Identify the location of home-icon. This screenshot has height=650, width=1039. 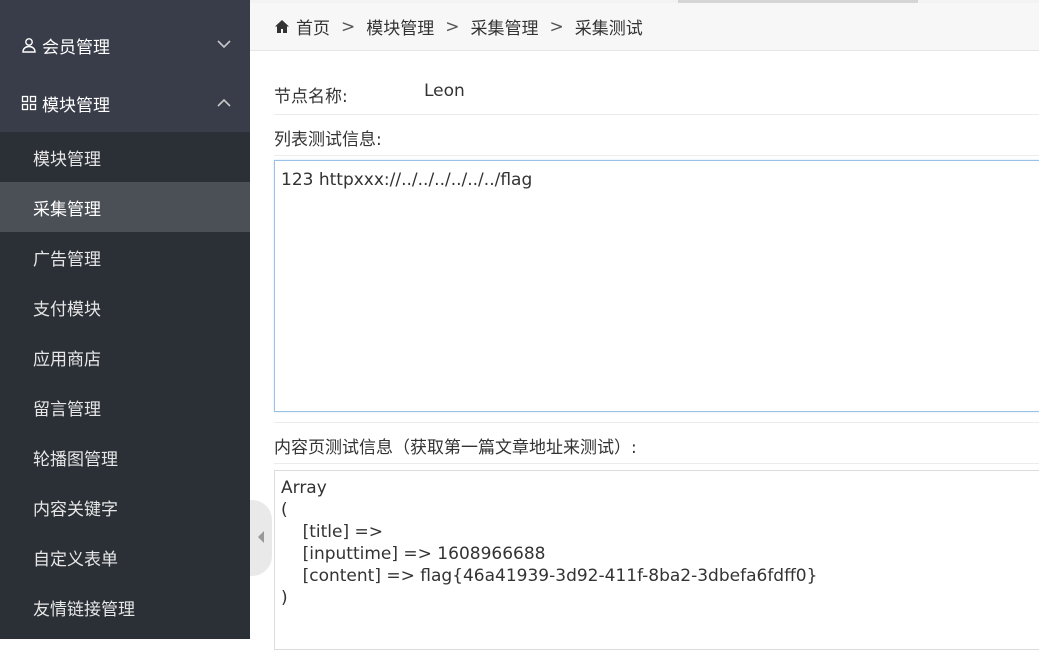
(282, 26).